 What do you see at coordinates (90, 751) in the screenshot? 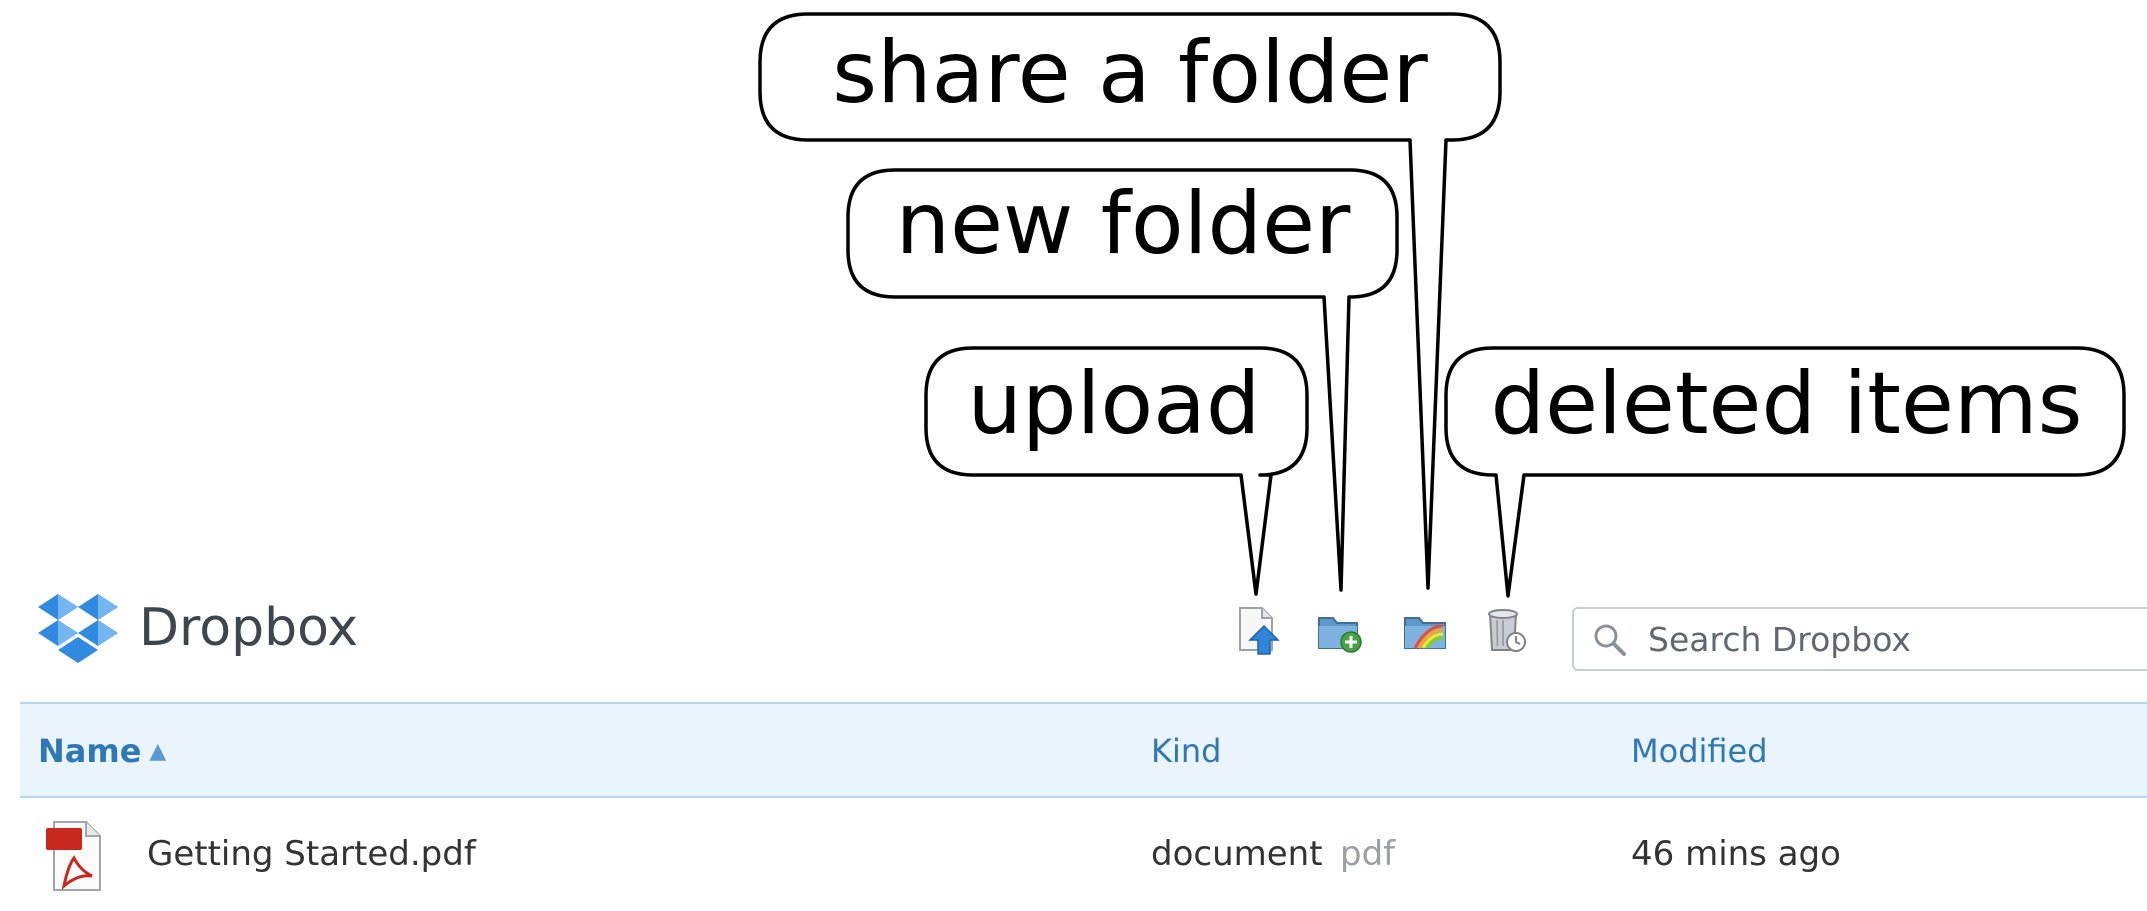
I see `column-header-name-label: Name` at bounding box center [90, 751].